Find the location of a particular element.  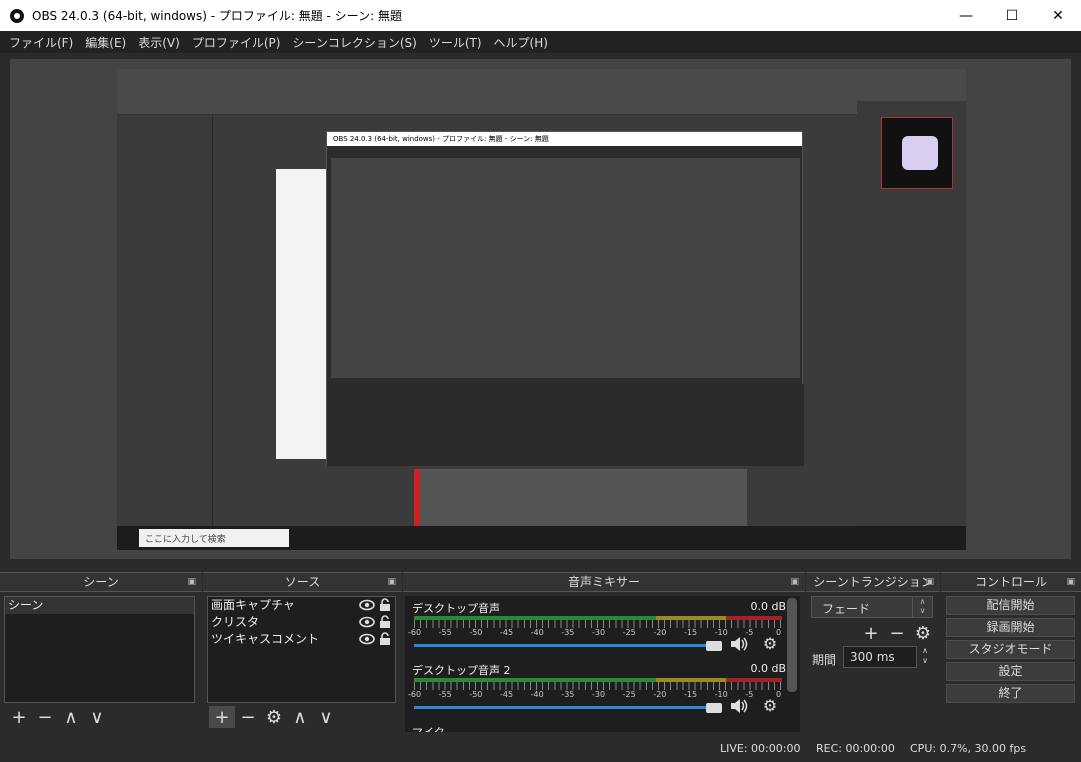

source-item: 画面キャプチャ is located at coordinates (301, 605).